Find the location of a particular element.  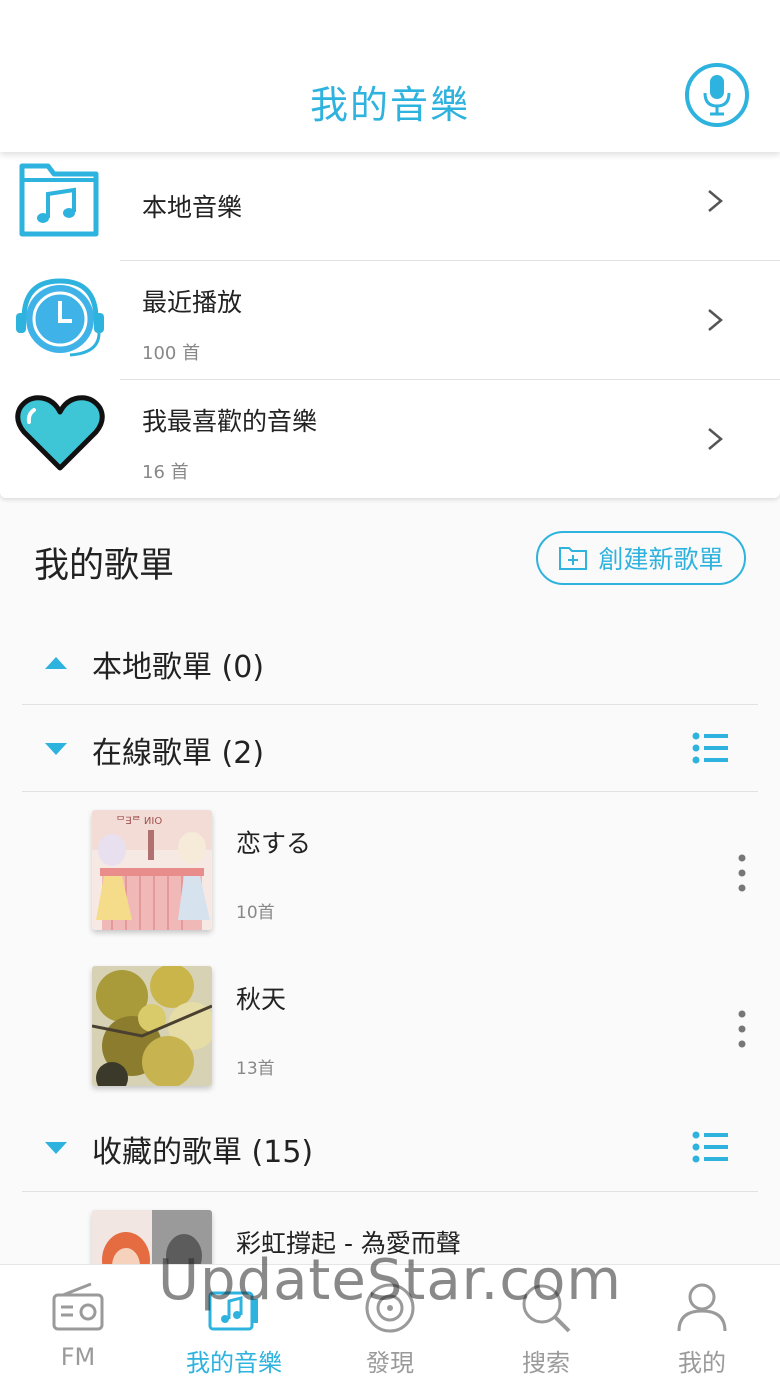

add-folder-icon is located at coordinates (573, 558).